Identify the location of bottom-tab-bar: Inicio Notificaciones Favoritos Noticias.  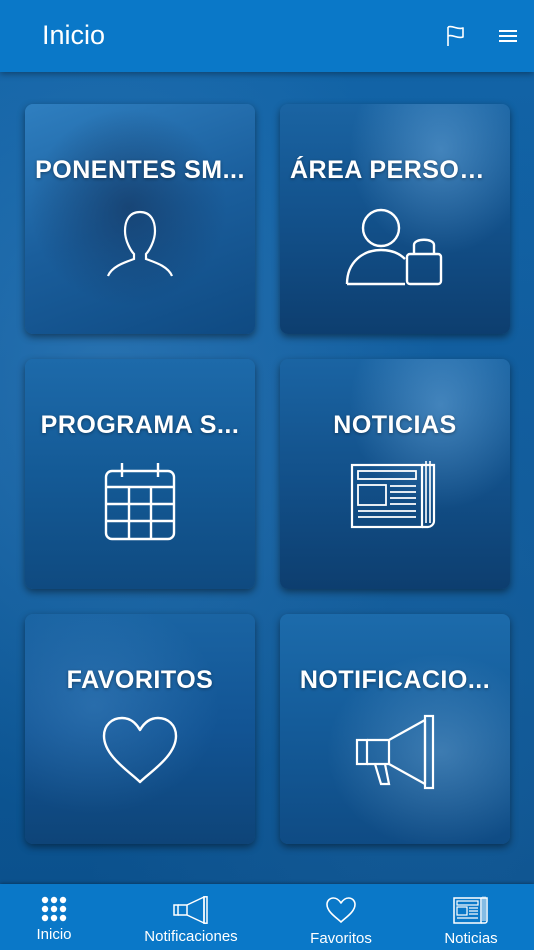
(267, 917).